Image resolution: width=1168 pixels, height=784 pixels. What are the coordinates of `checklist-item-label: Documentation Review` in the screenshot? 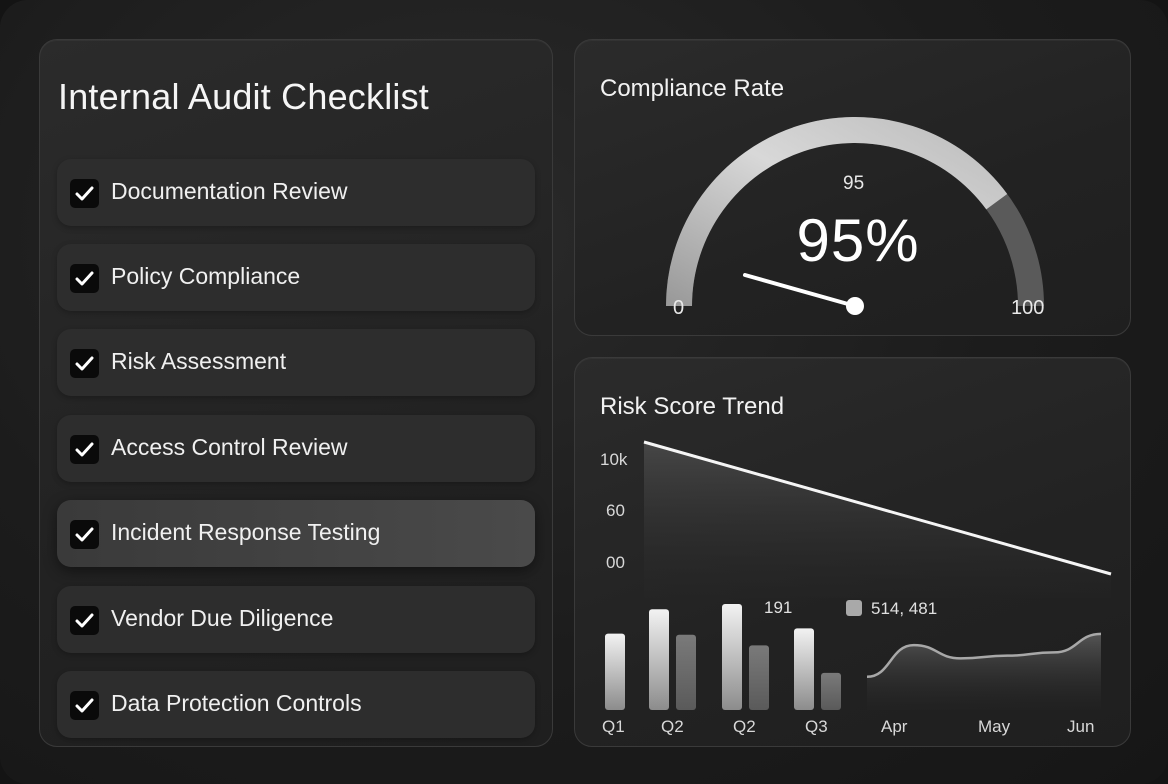 It's located at (229, 191).